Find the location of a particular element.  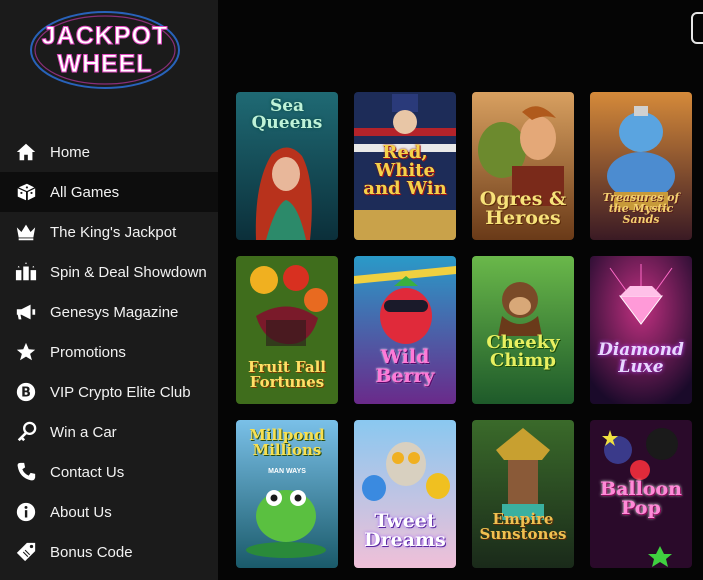

nav-item-contact-us: Contact Us is located at coordinates (109, 472).